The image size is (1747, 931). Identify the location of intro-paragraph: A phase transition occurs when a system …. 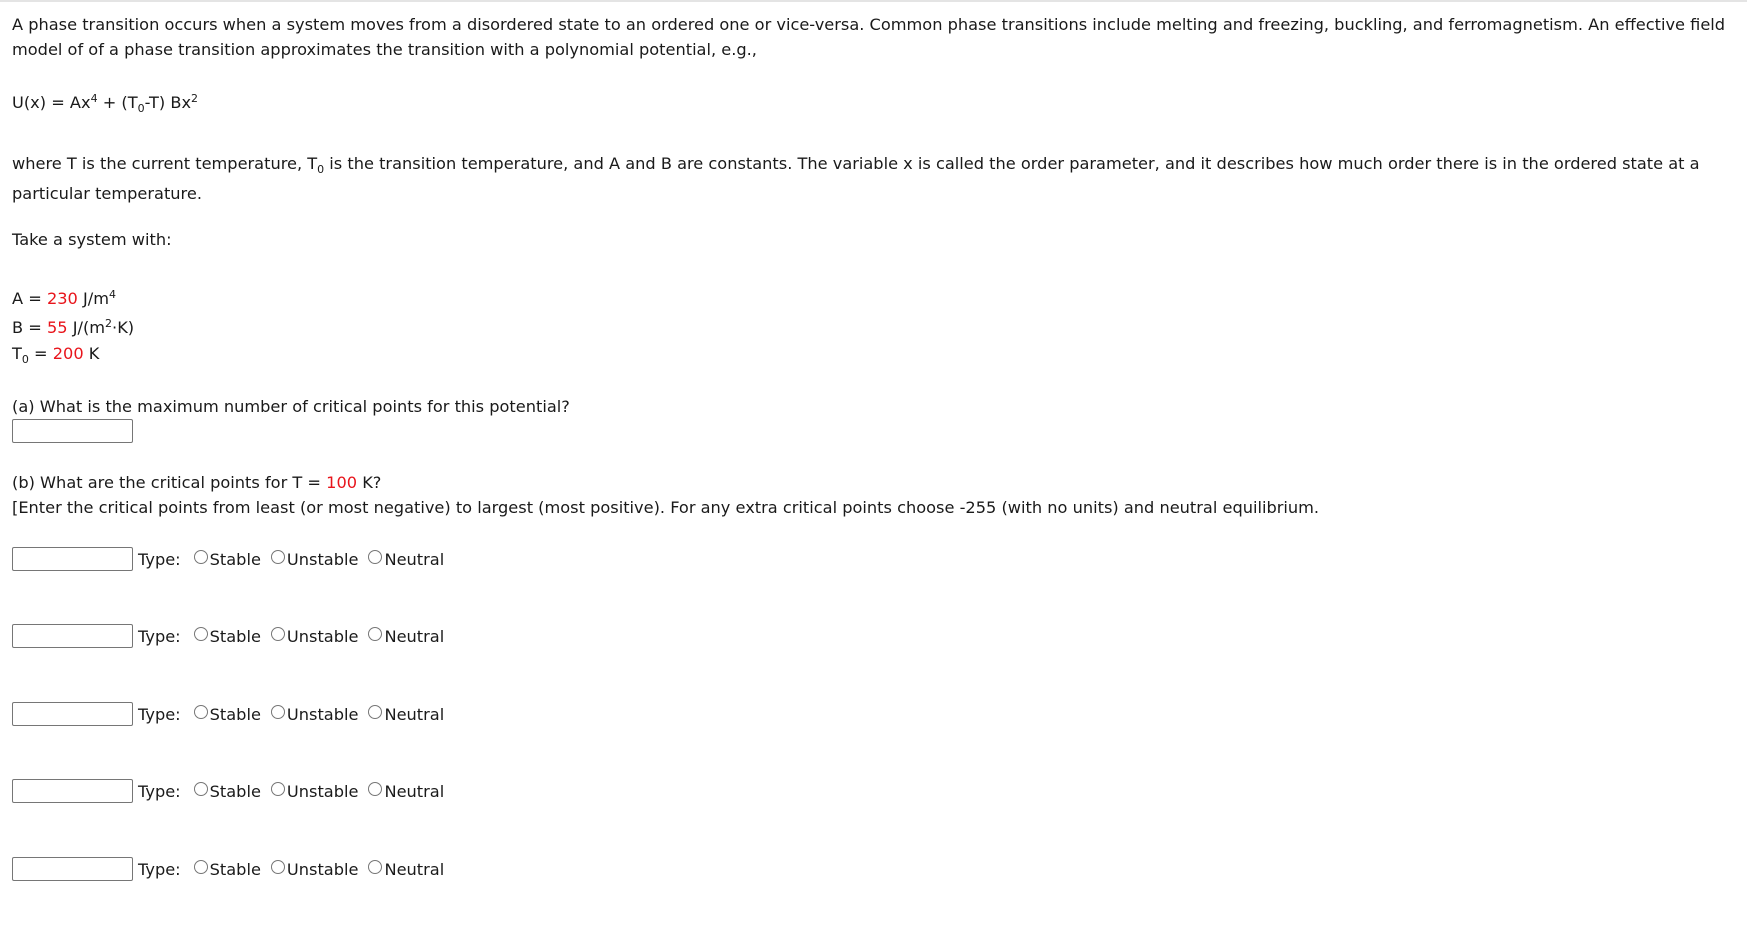
(869, 37).